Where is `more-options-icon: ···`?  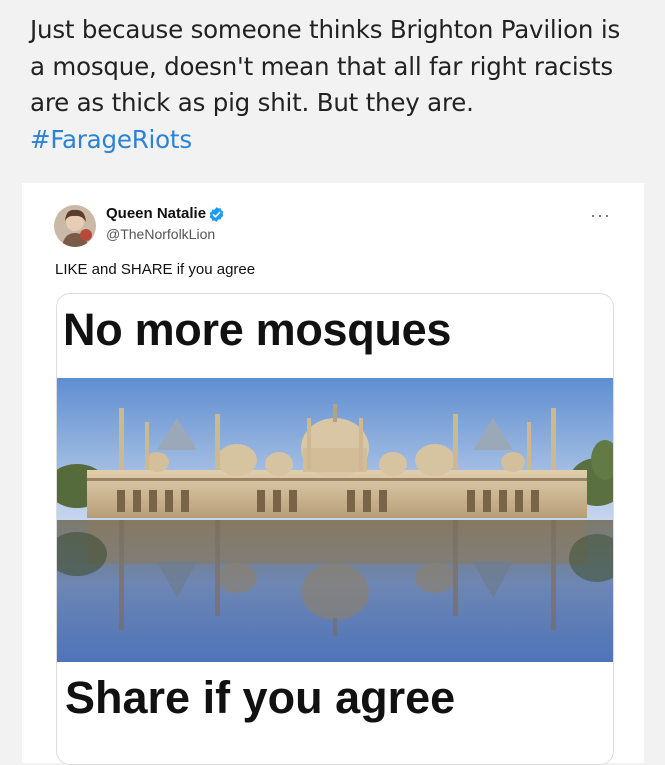
more-options-icon: ··· is located at coordinates (600, 215).